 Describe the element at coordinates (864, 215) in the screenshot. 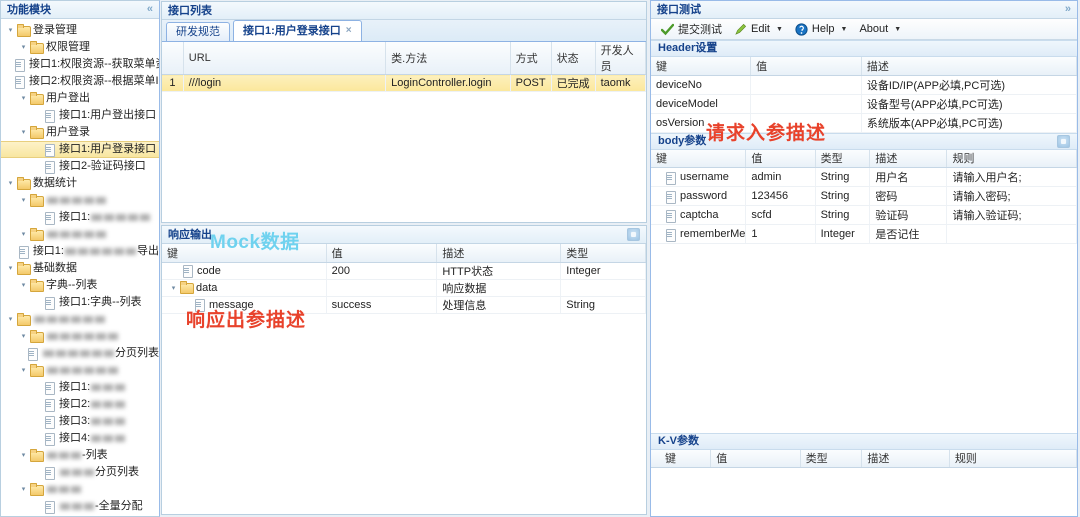

I see `table-row: captcha scfd String 验证码 请输入验证码;` at that location.